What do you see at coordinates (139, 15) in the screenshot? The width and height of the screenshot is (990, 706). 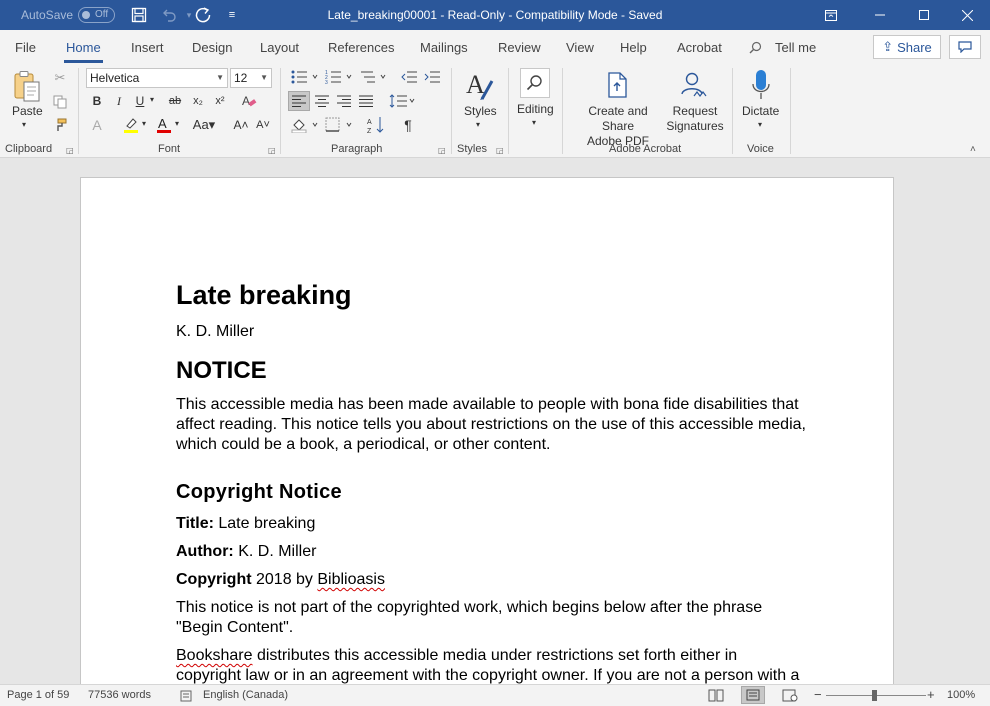 I see `save-icon` at bounding box center [139, 15].